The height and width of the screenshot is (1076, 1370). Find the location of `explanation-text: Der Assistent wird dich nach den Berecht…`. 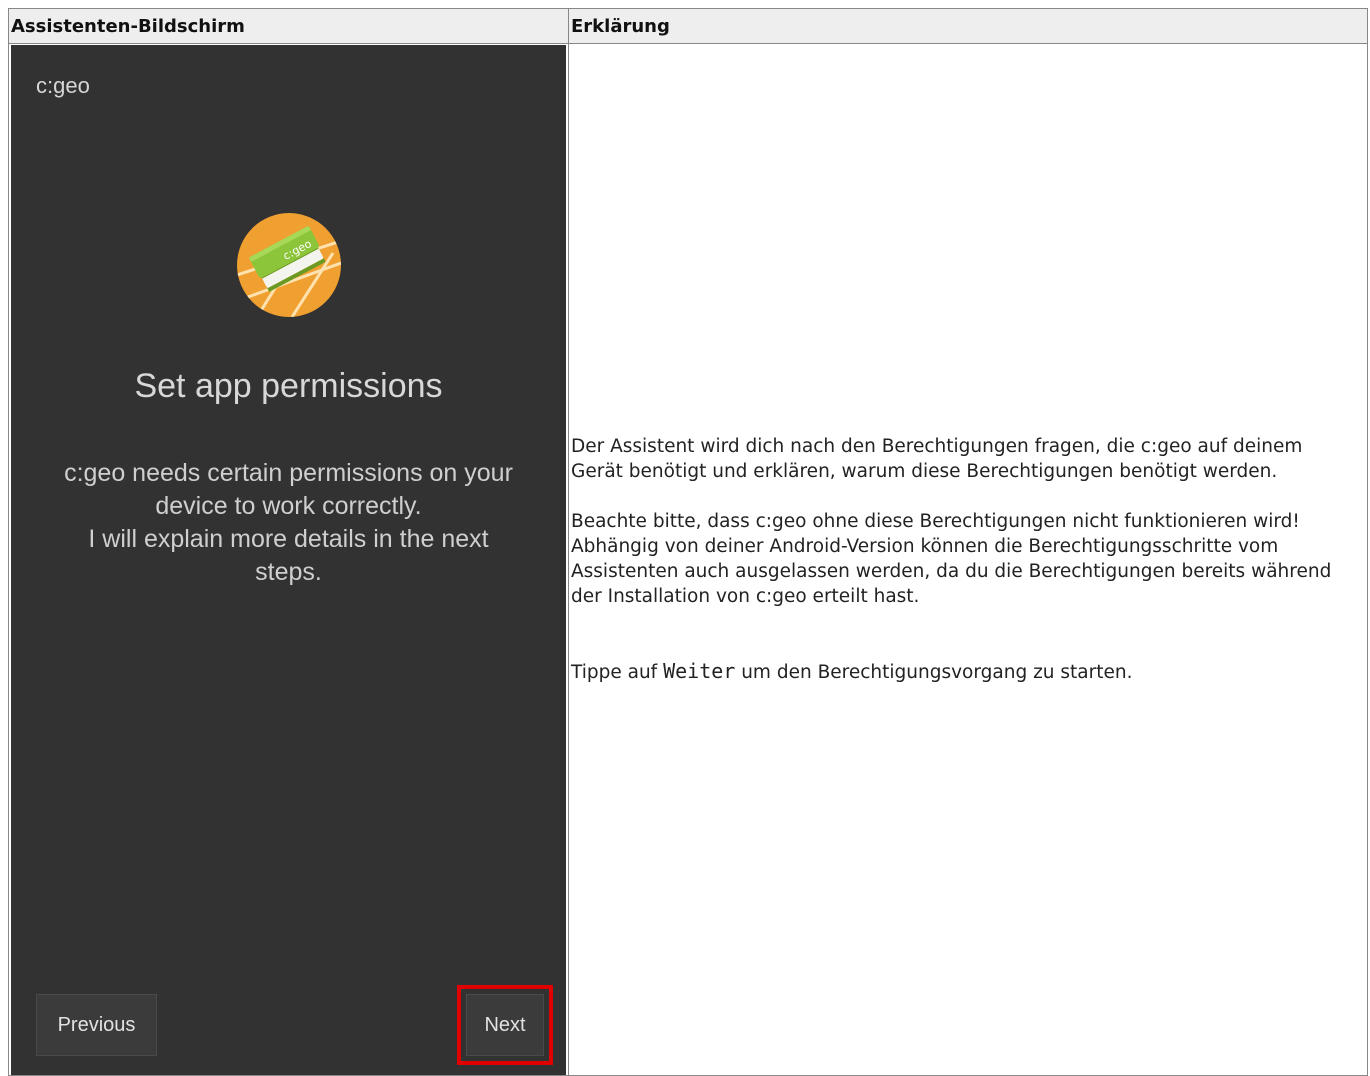

explanation-text: Der Assistent wird dich nach den Berecht… is located at coordinates (968, 559).